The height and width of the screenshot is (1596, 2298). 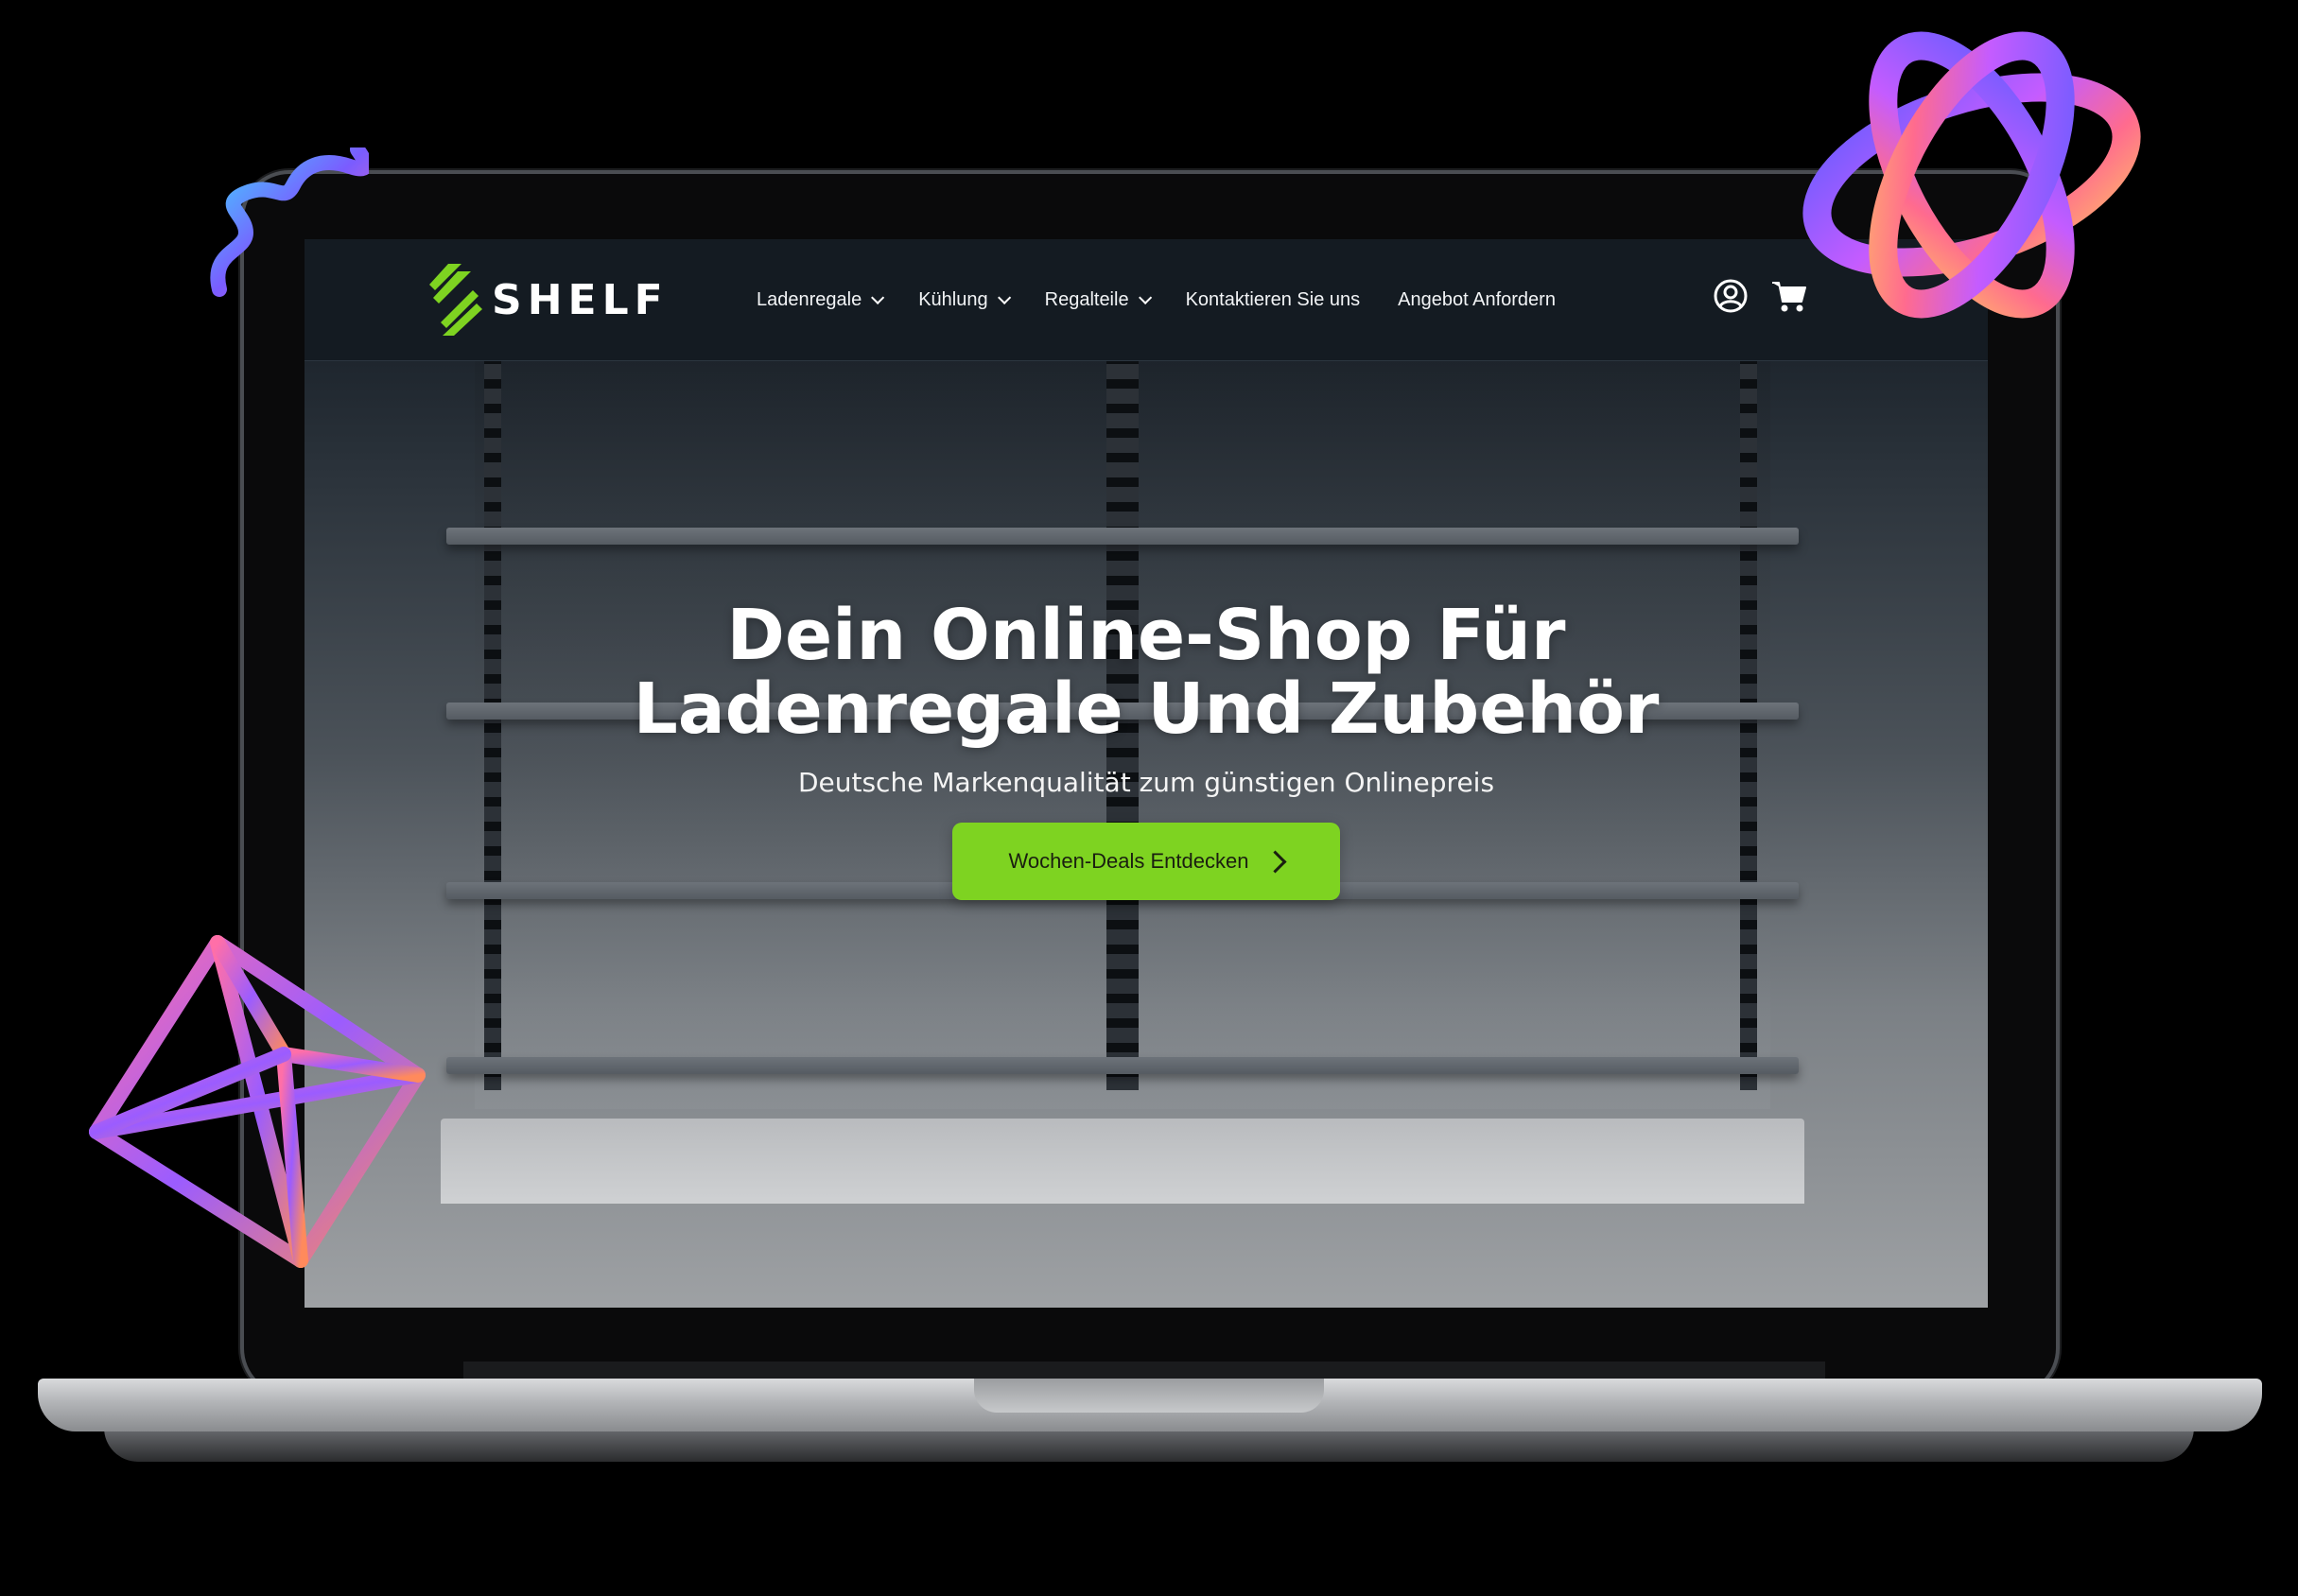 I want to click on nav-item-kuehlung: Kühlung, so click(x=964, y=300).